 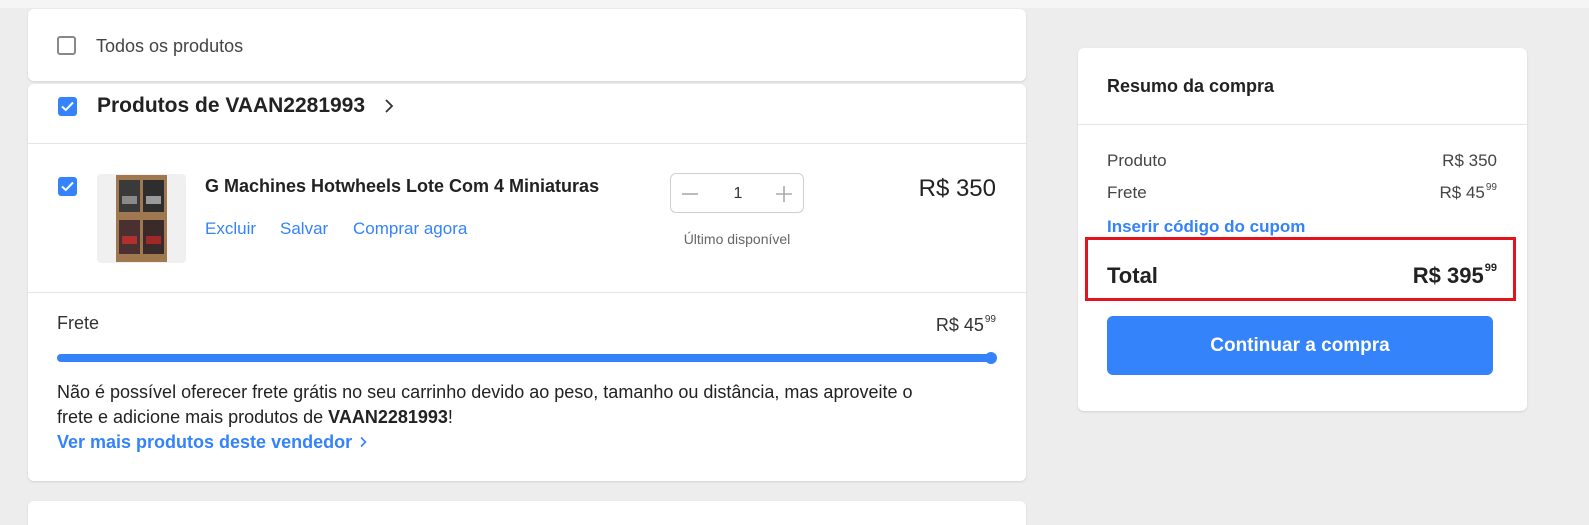 What do you see at coordinates (737, 193) in the screenshot?
I see `quantity-stepper: 1` at bounding box center [737, 193].